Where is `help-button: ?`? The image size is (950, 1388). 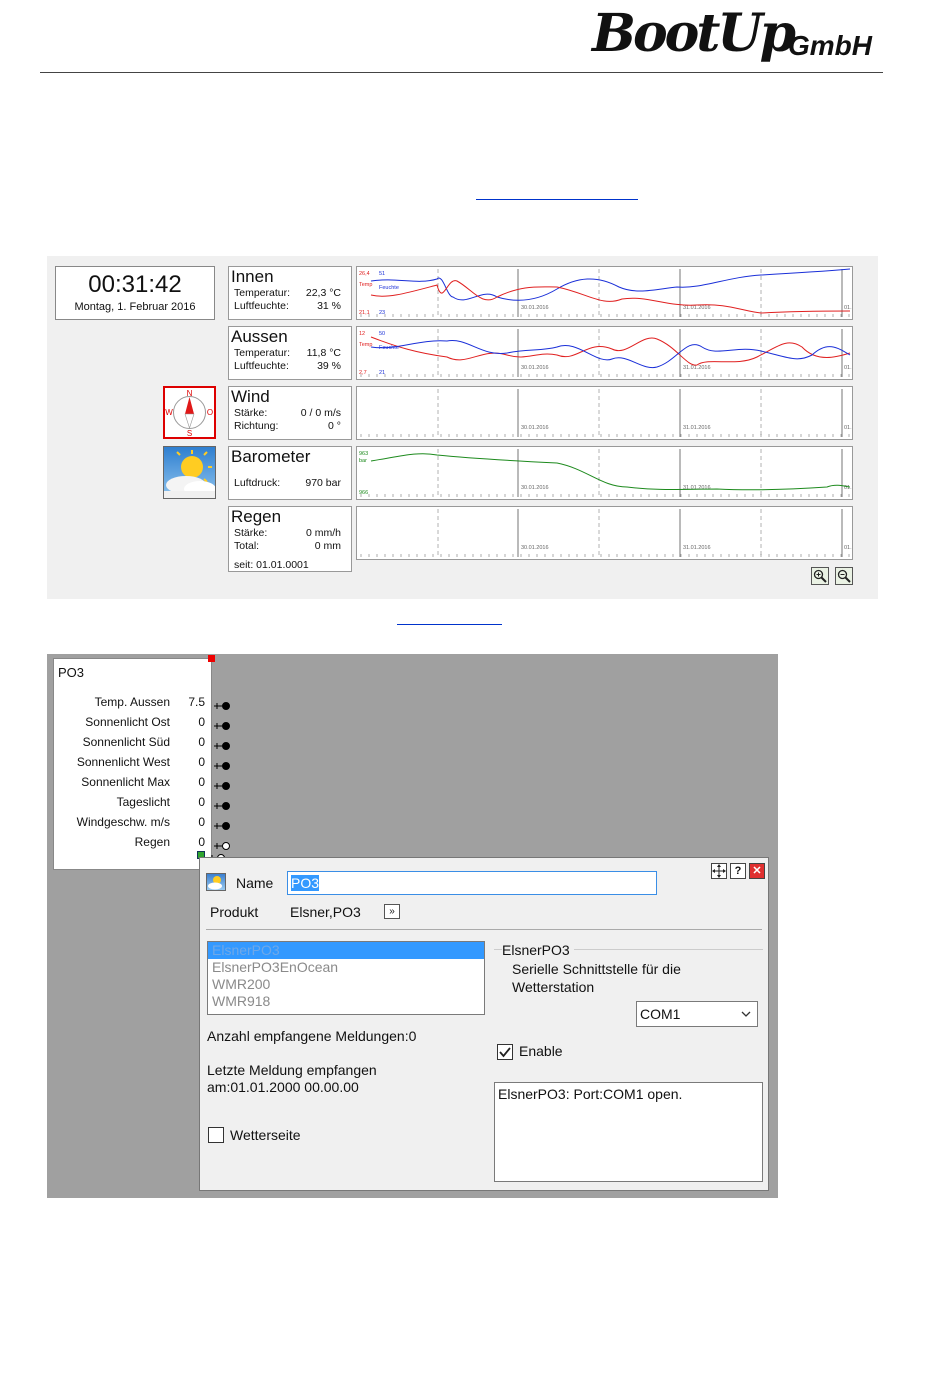 help-button: ? is located at coordinates (738, 871).